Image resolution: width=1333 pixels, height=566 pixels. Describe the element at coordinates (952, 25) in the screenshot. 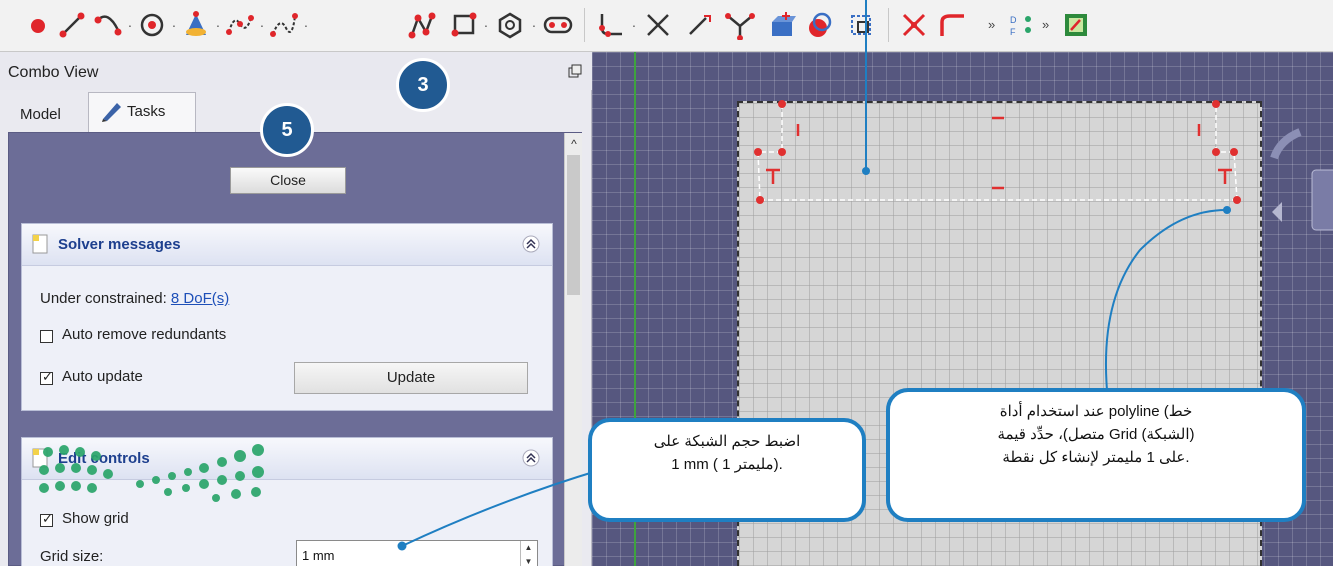

I see `block-constraint-icon` at that location.